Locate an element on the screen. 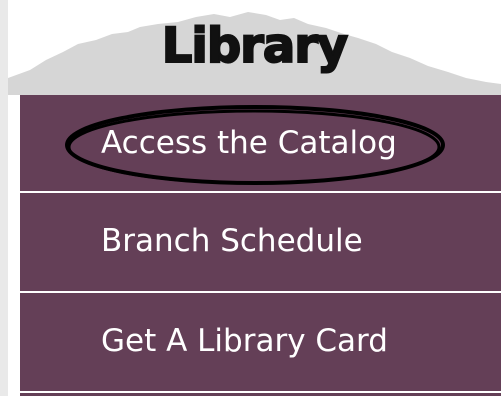 The height and width of the screenshot is (396, 501). menu-item-label: Branch Schedule is located at coordinates (232, 241).